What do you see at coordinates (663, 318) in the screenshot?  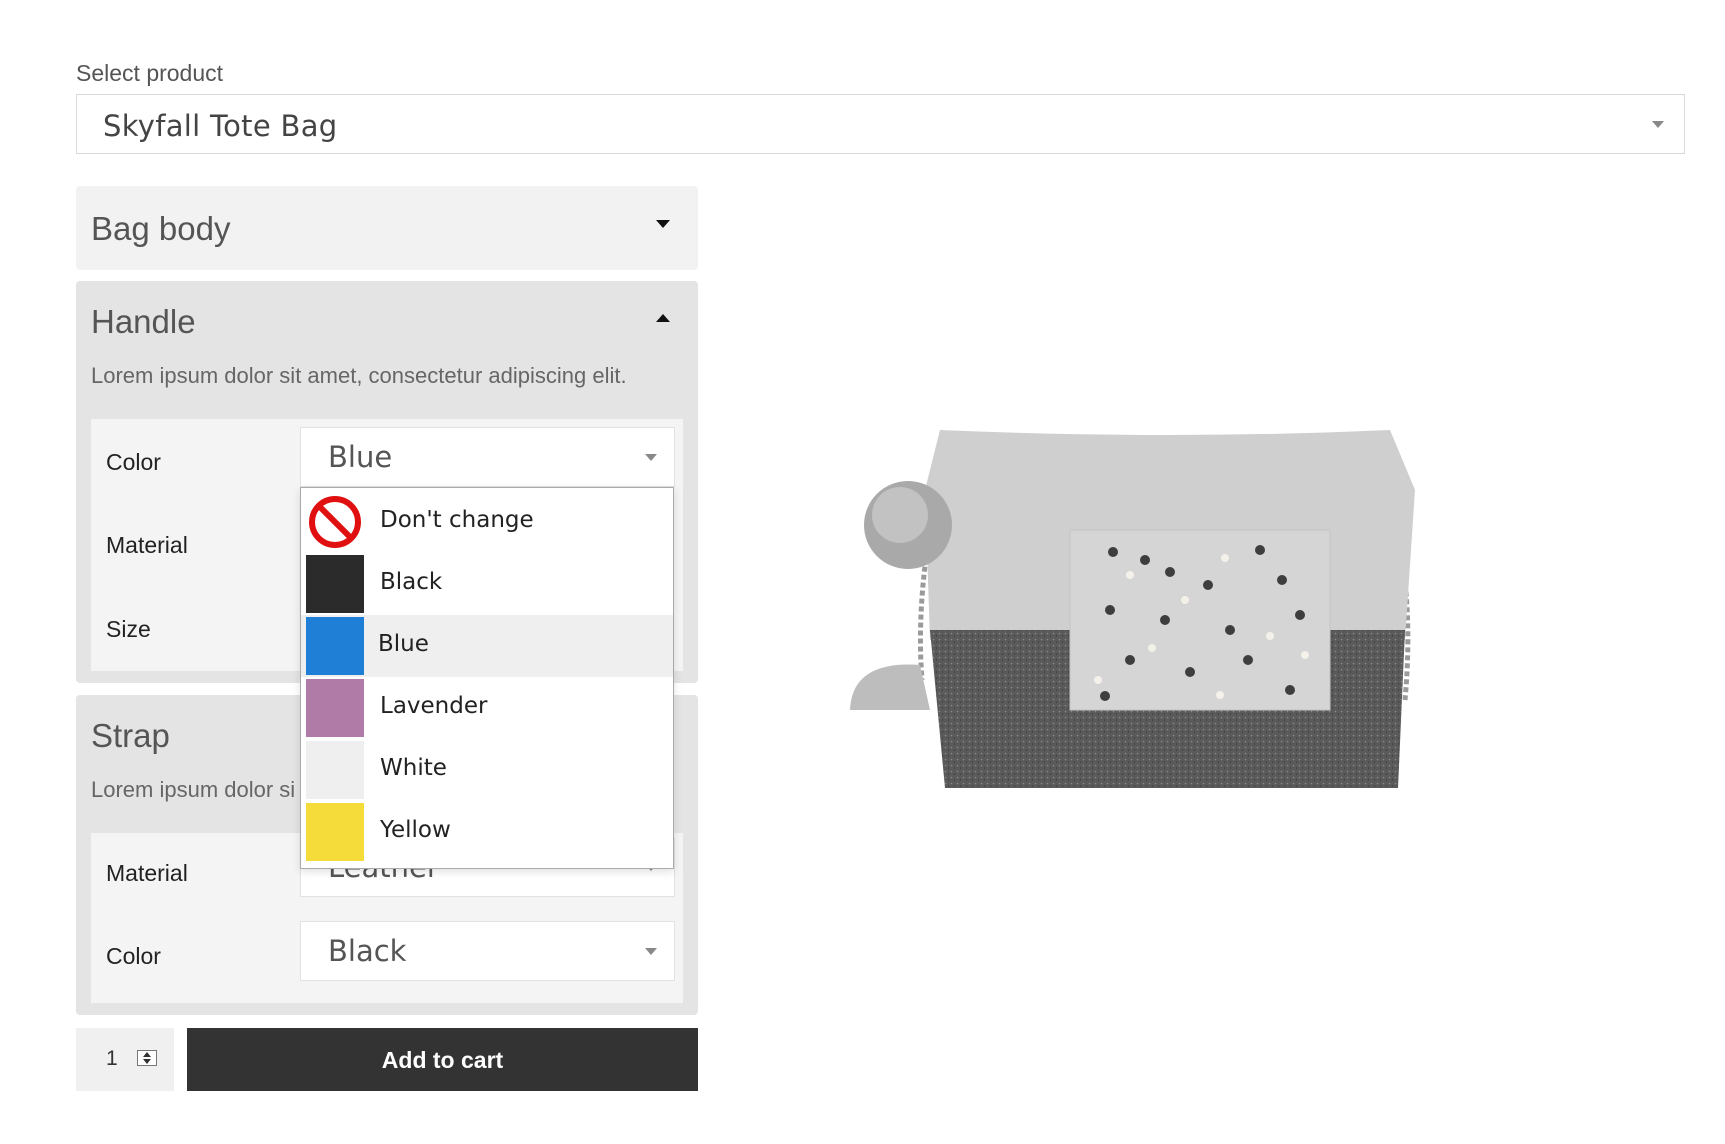 I see `chevron-up-icon` at bounding box center [663, 318].